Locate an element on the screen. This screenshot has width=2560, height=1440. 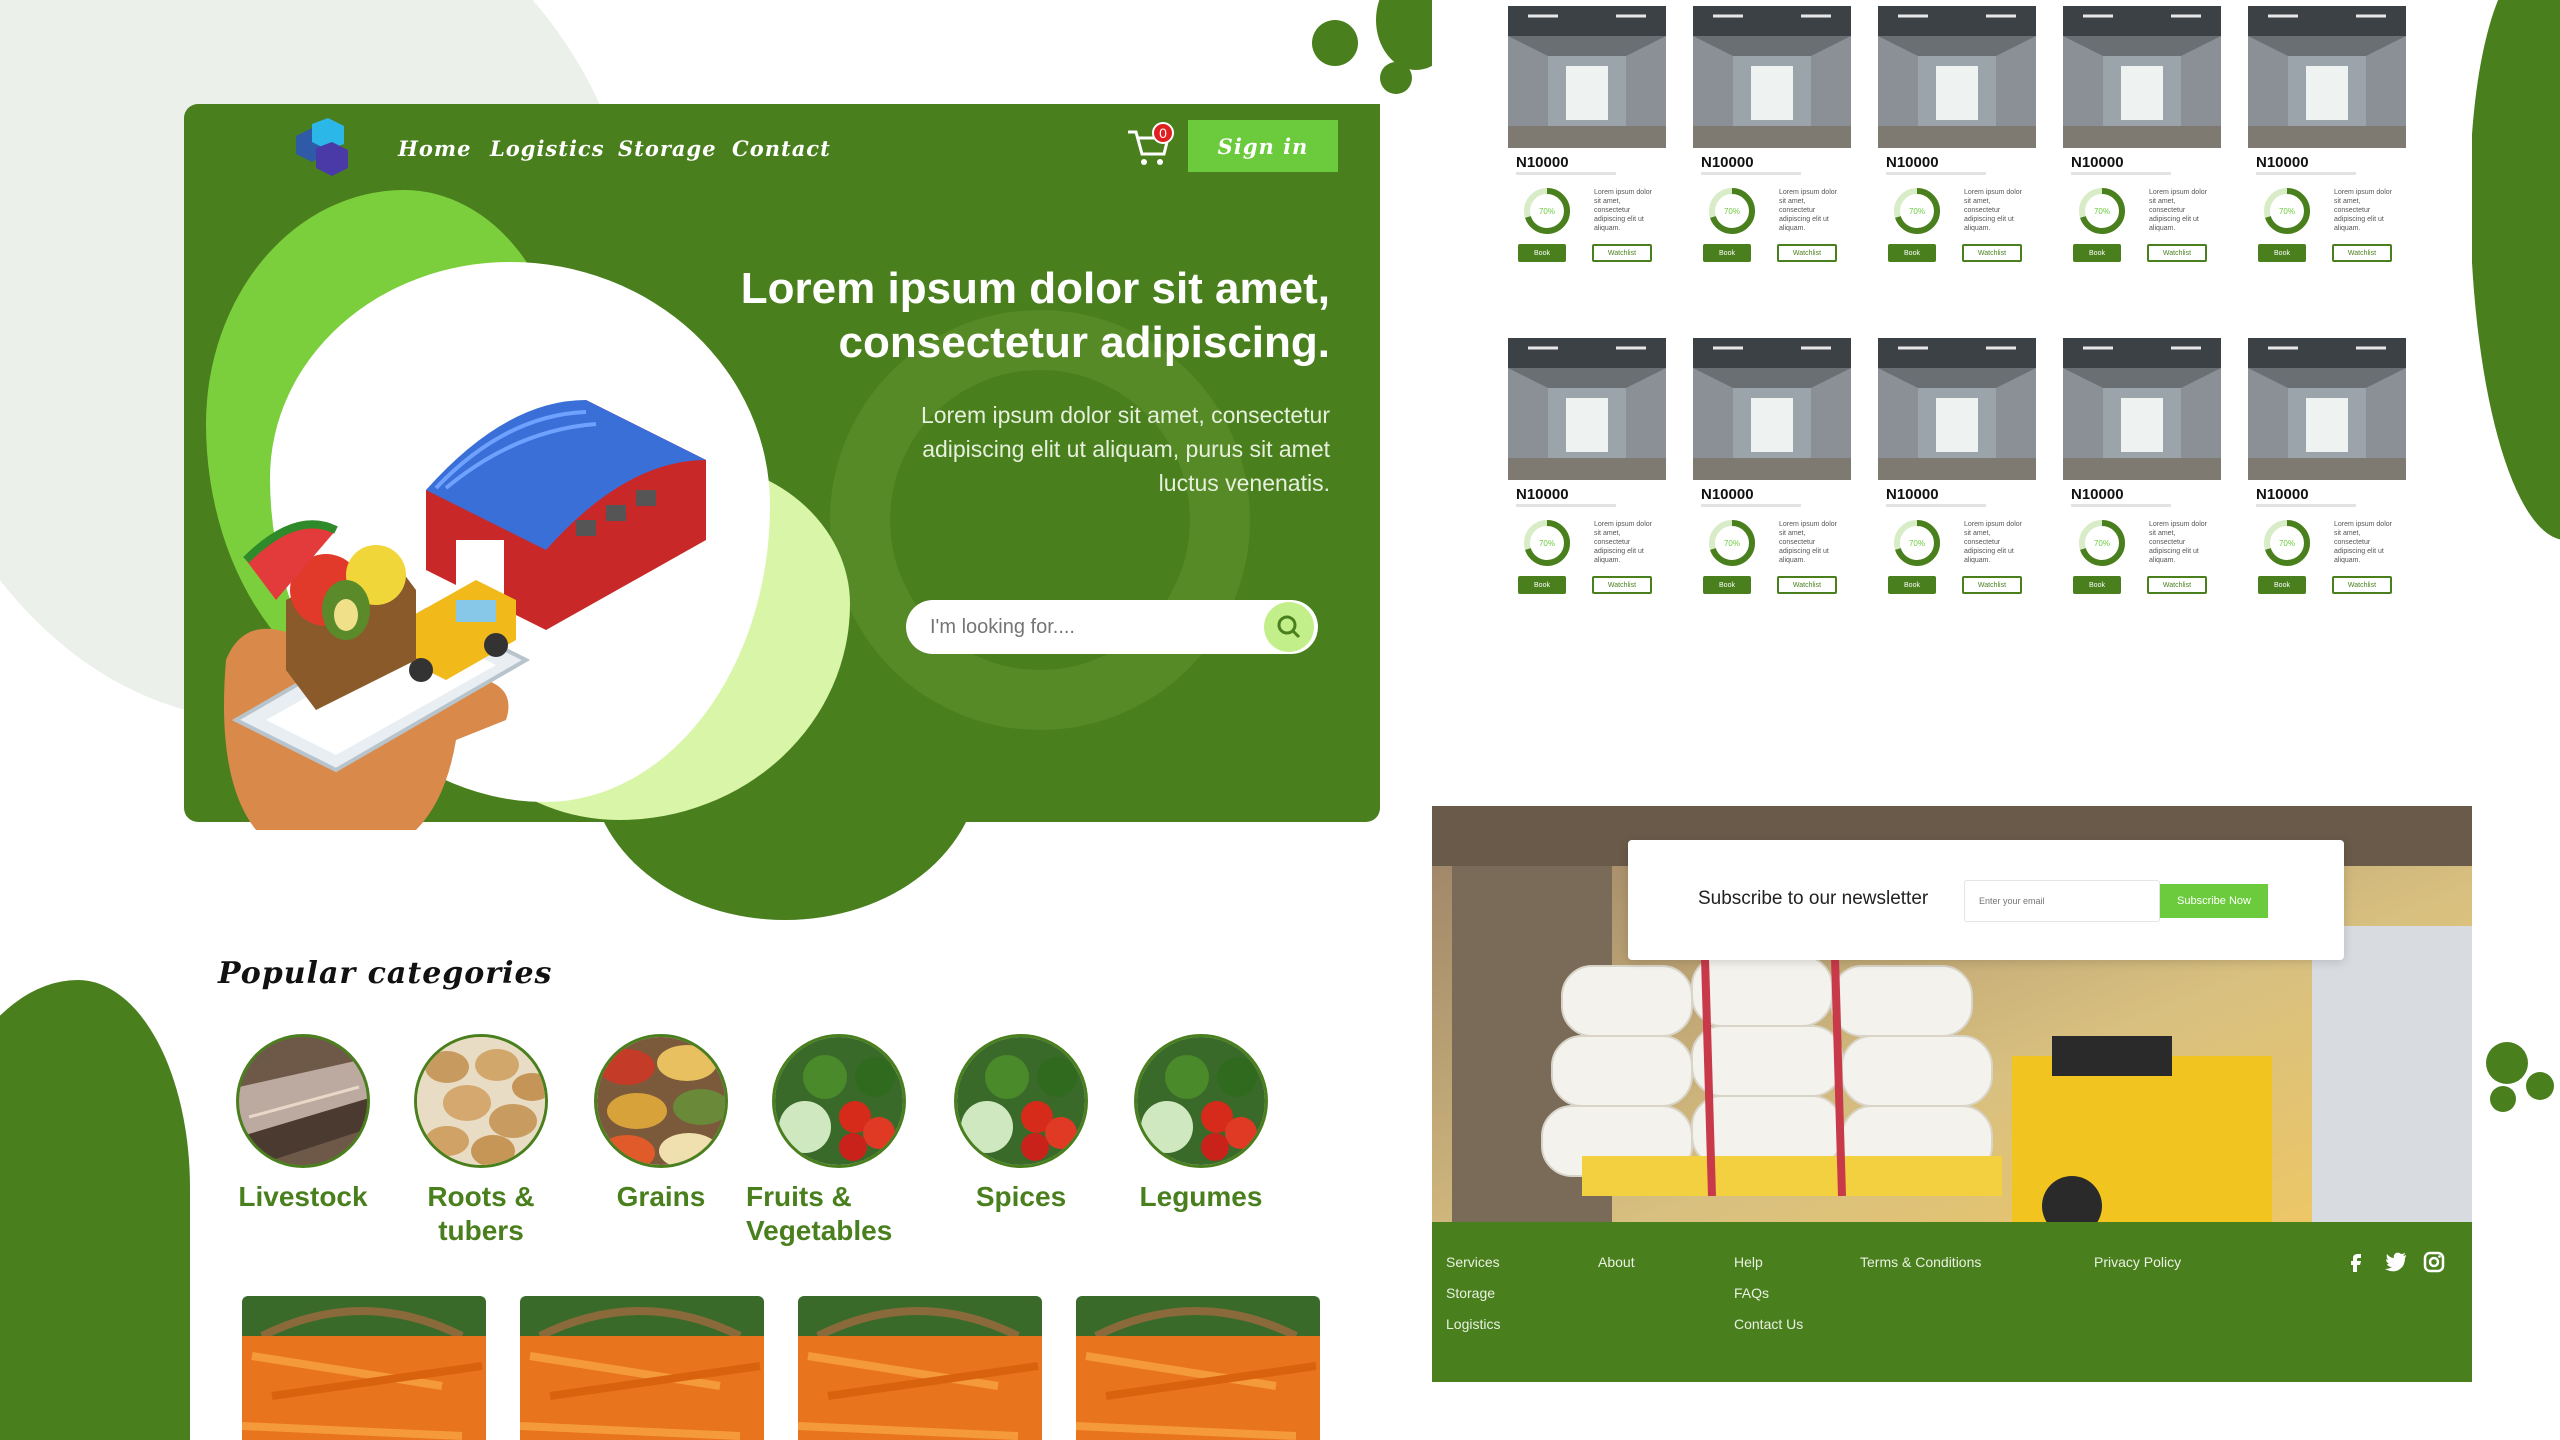
logo-icon is located at coordinates (322, 148).